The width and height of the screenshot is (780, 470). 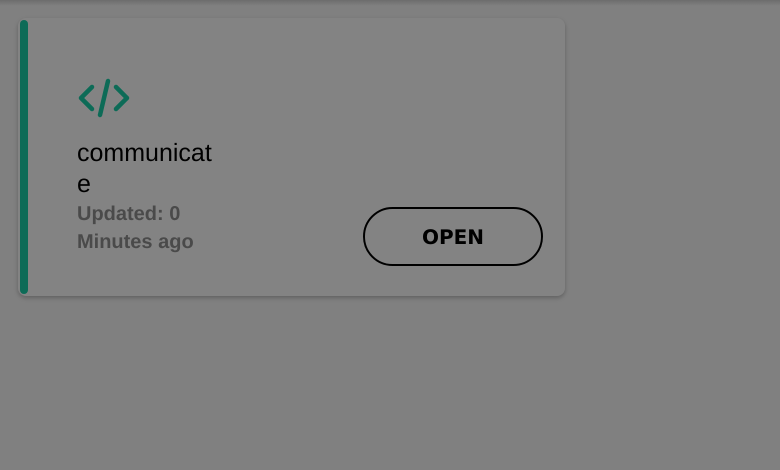 What do you see at coordinates (136, 228) in the screenshot?
I see `updated-text: Updated: 0 Minutes ago` at bounding box center [136, 228].